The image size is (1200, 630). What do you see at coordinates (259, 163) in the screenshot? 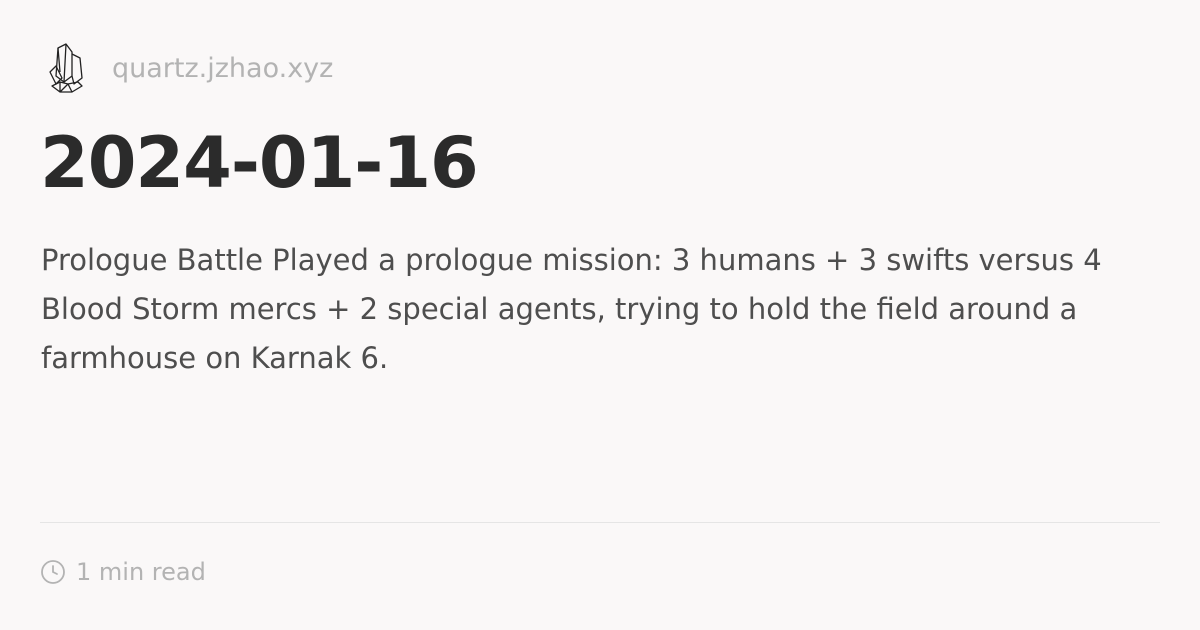
I see `page-title: 2024-01-16` at bounding box center [259, 163].